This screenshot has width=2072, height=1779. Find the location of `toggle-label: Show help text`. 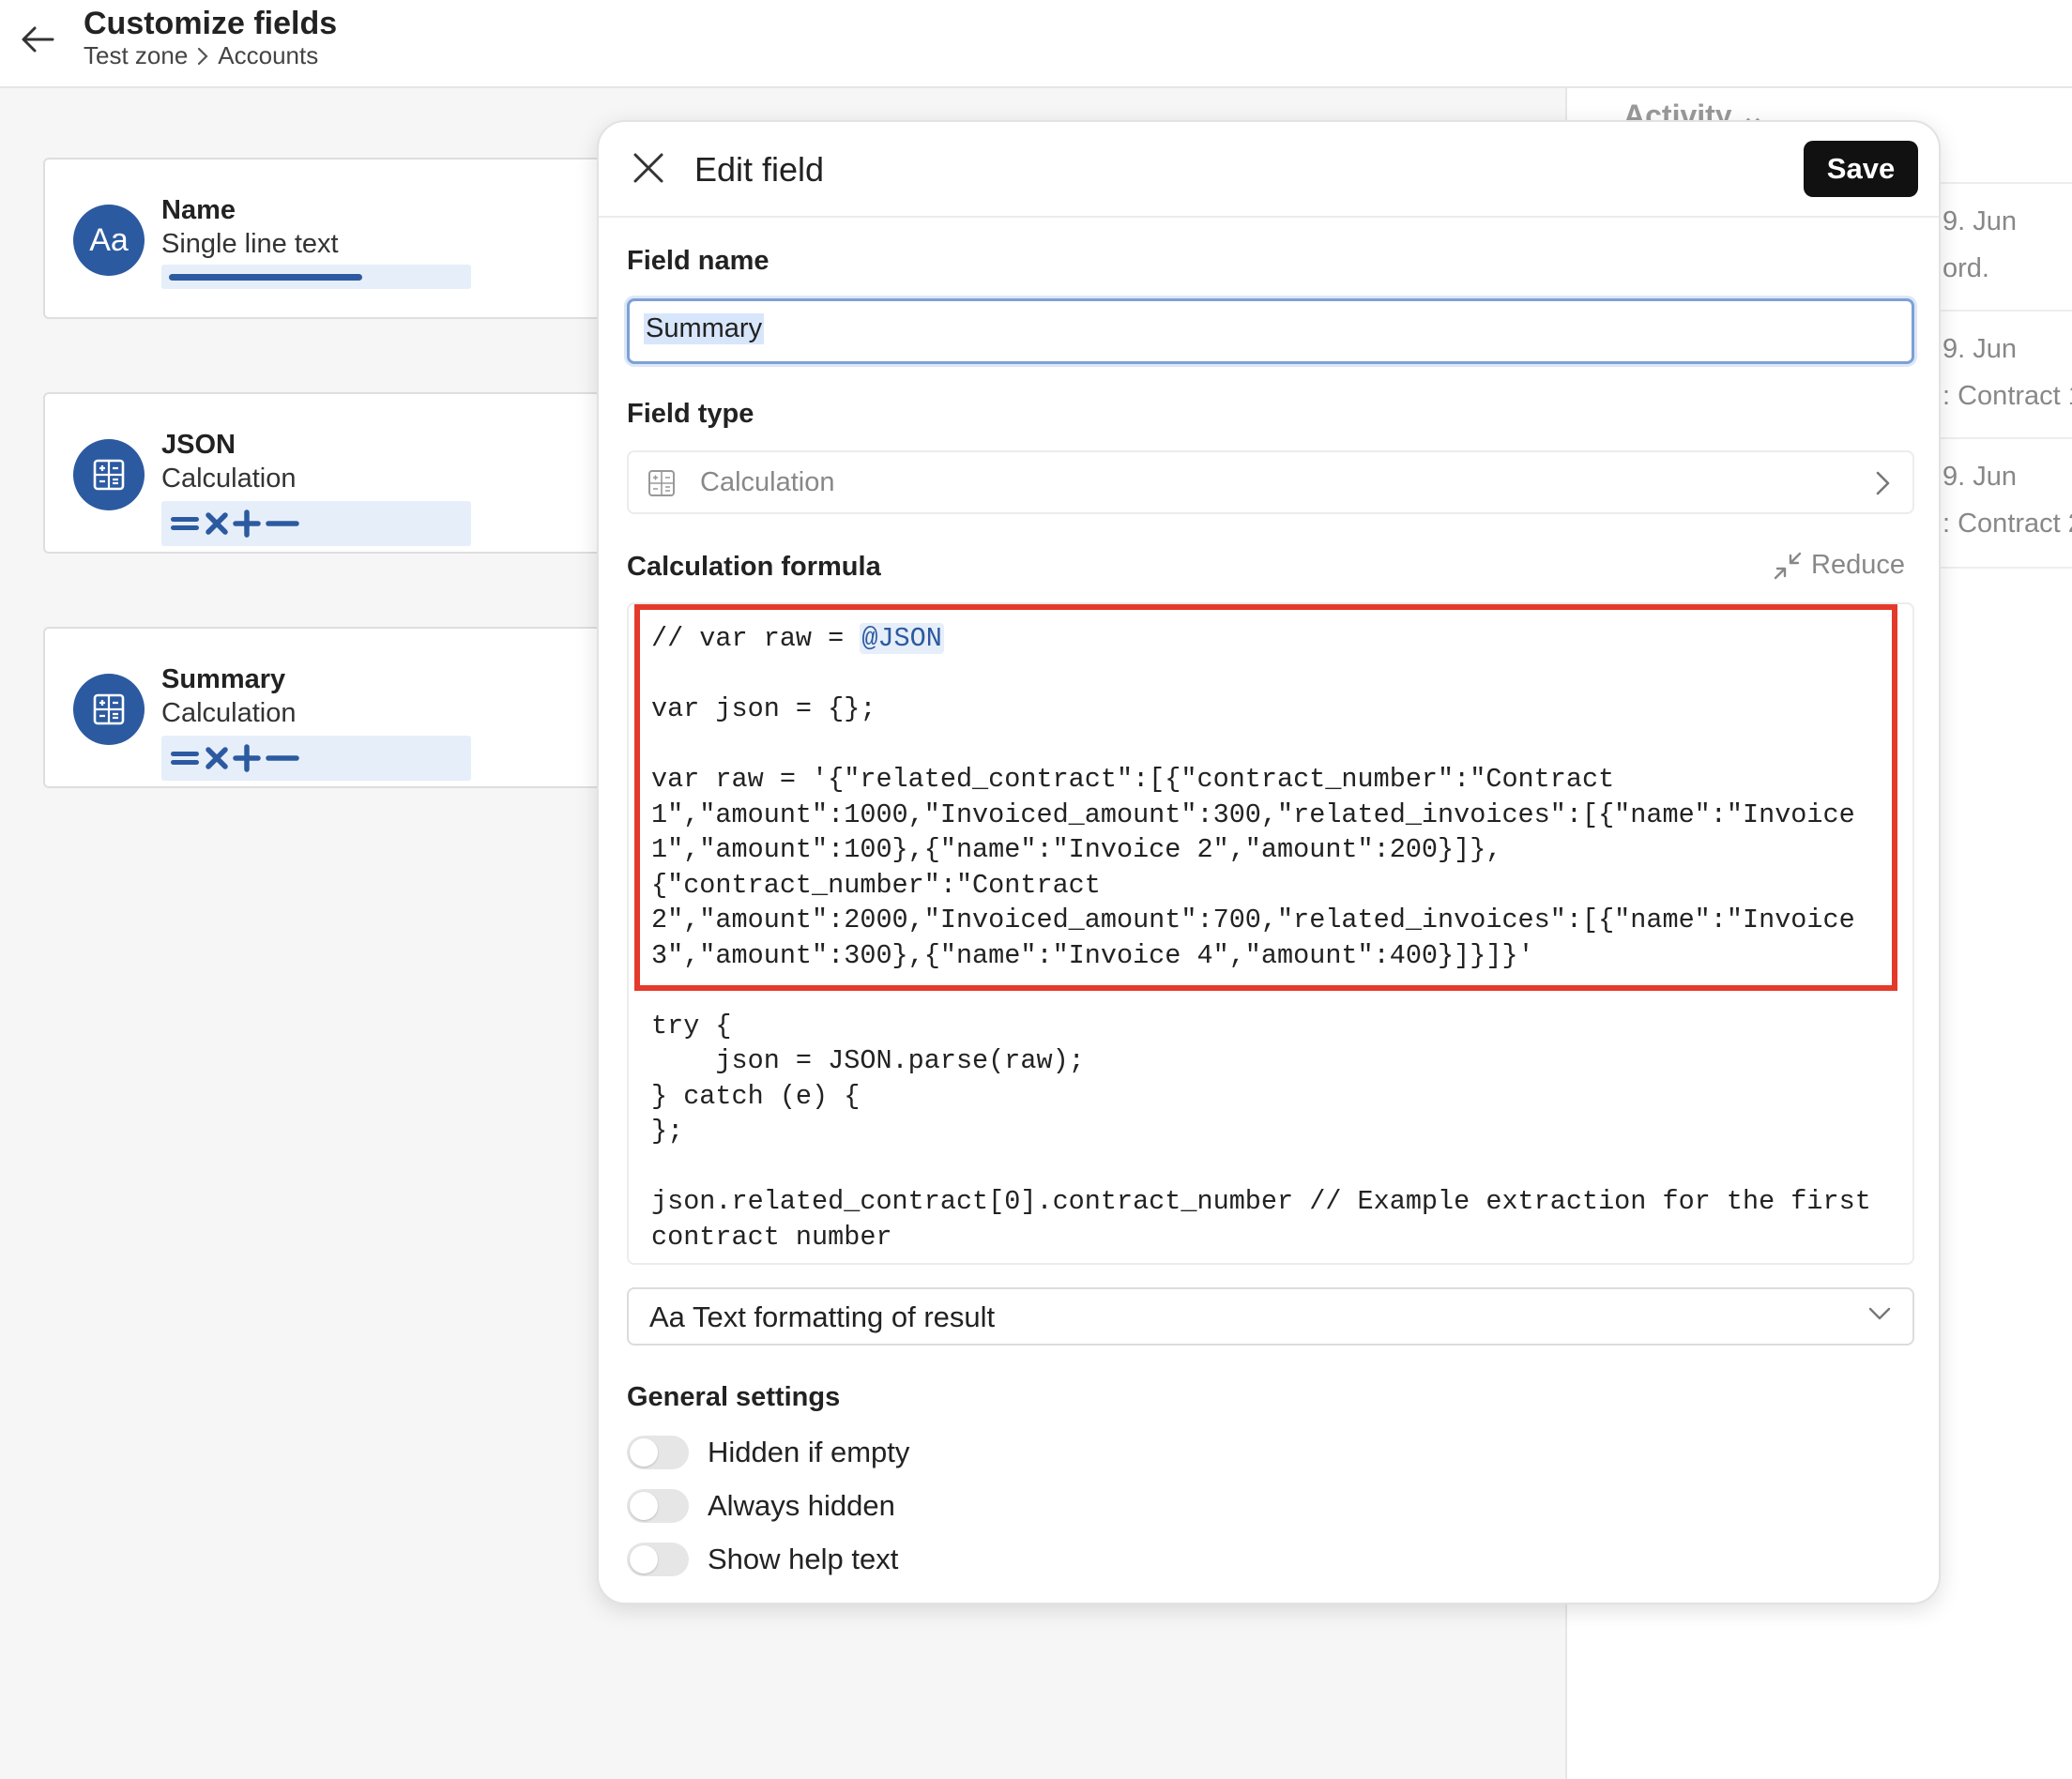

toggle-label: Show help text is located at coordinates (803, 1559).